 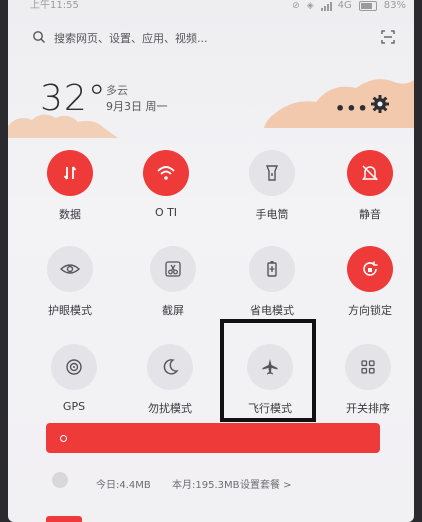 What do you see at coordinates (74, 406) in the screenshot?
I see `tile-label: GPS` at bounding box center [74, 406].